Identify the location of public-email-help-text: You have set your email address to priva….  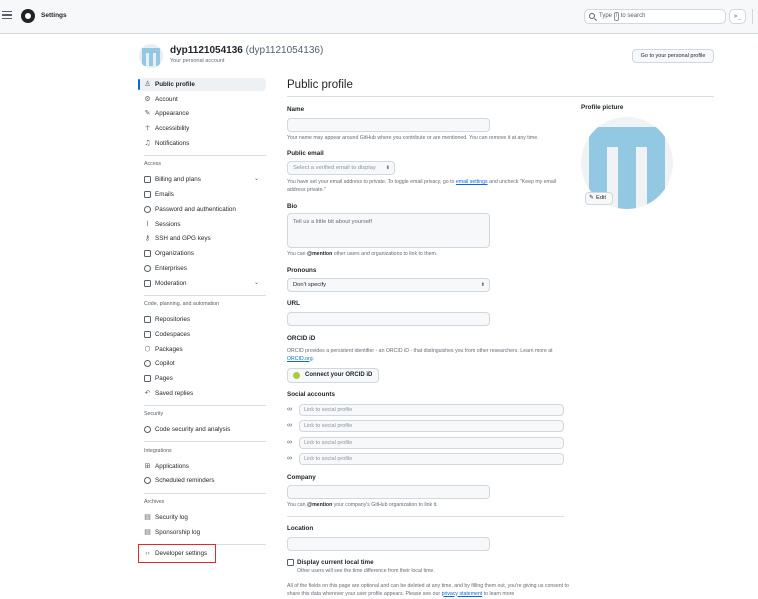
(422, 186).